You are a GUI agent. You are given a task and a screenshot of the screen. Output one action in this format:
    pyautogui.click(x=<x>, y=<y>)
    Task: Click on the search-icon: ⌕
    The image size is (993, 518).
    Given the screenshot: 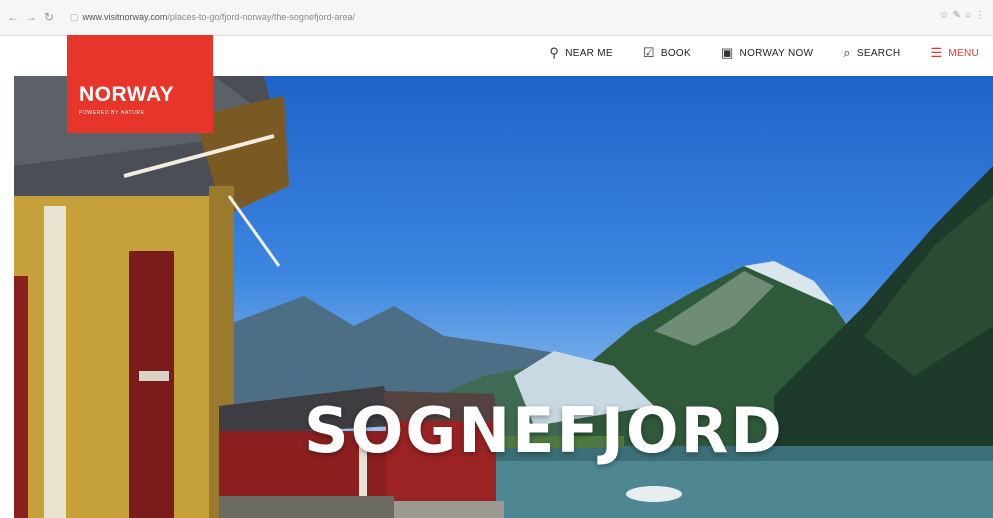 What is the action you would take?
    pyautogui.click(x=847, y=52)
    